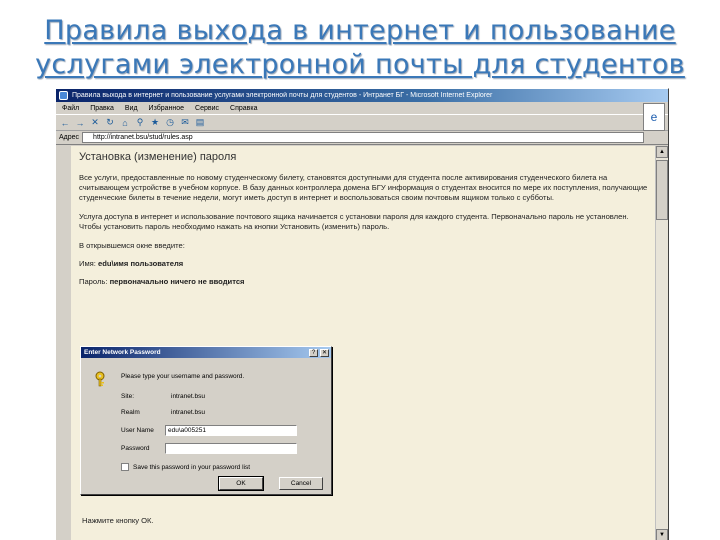 The height and width of the screenshot is (540, 720). What do you see at coordinates (158, 157) in the screenshot?
I see `page-heading: Установка (изменение) пароля` at bounding box center [158, 157].